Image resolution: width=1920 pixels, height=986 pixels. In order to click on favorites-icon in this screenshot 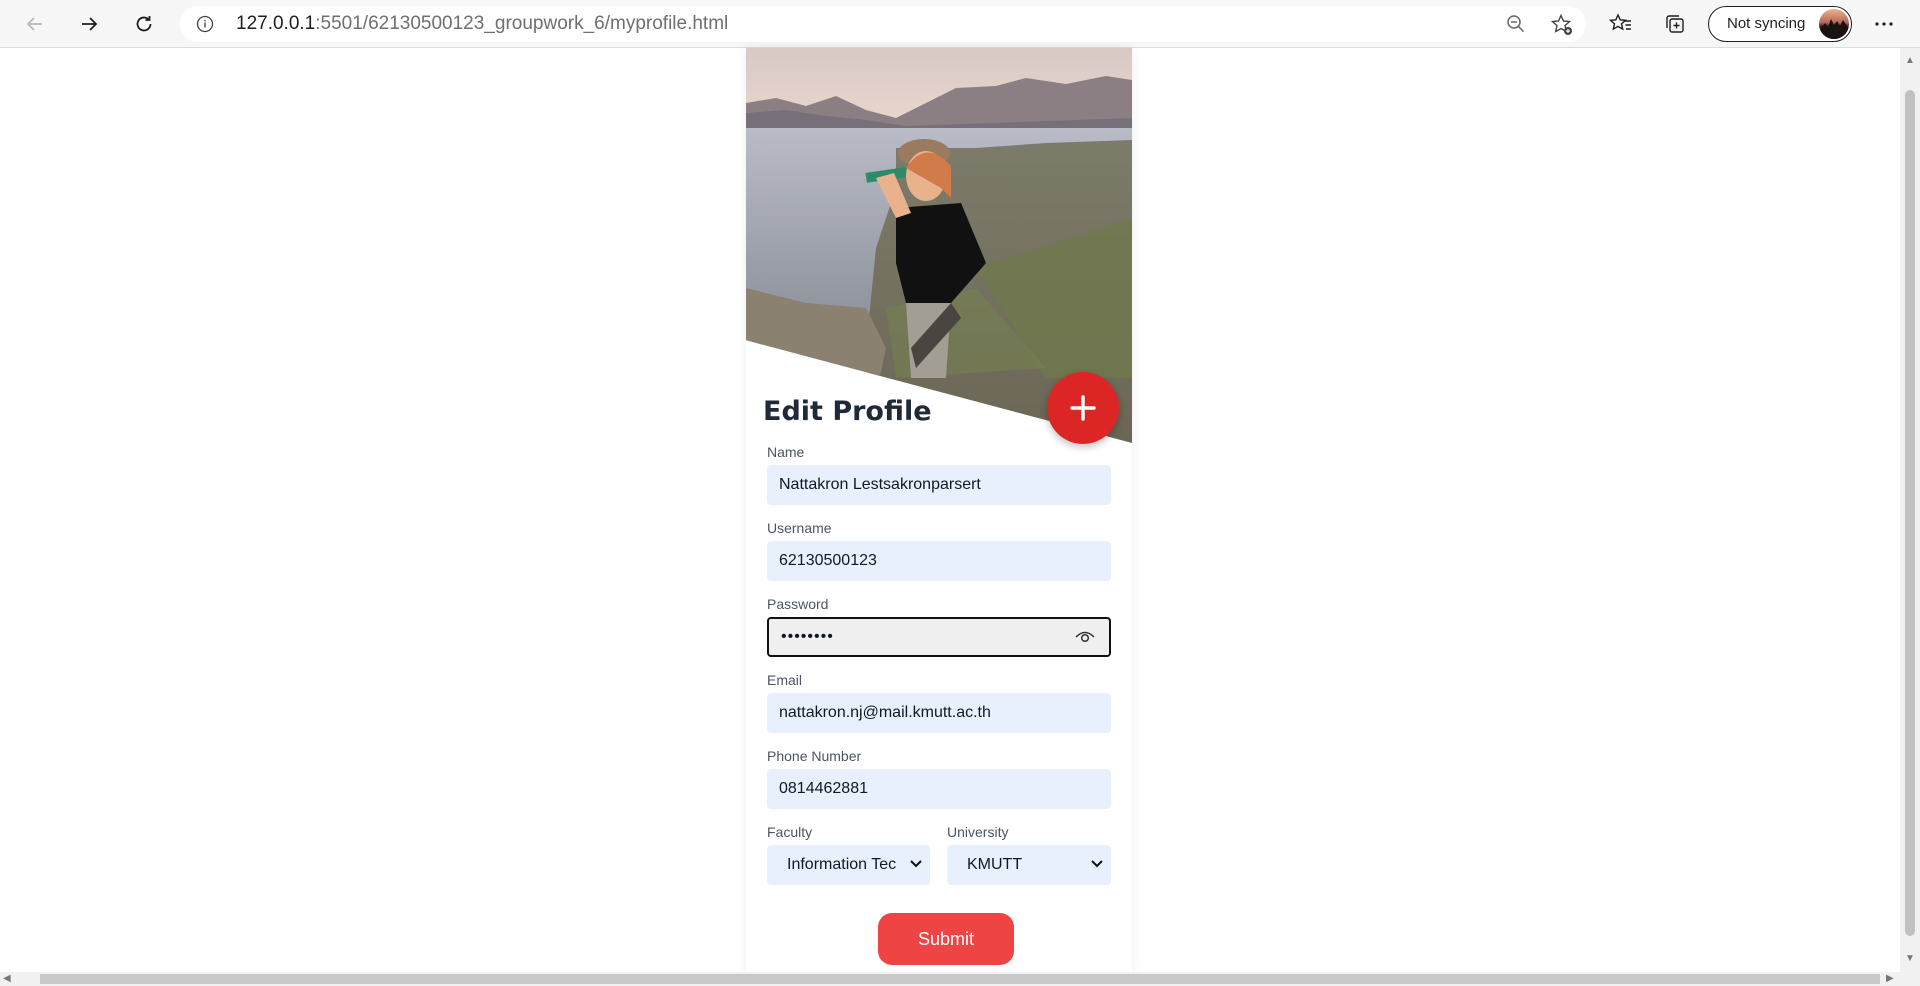, I will do `click(1620, 22)`.